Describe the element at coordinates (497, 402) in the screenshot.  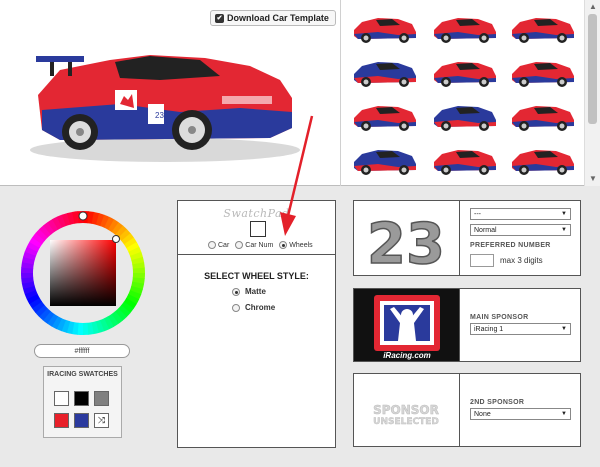
I see `second-sponsor-label: 2ND SPONSOR` at that location.